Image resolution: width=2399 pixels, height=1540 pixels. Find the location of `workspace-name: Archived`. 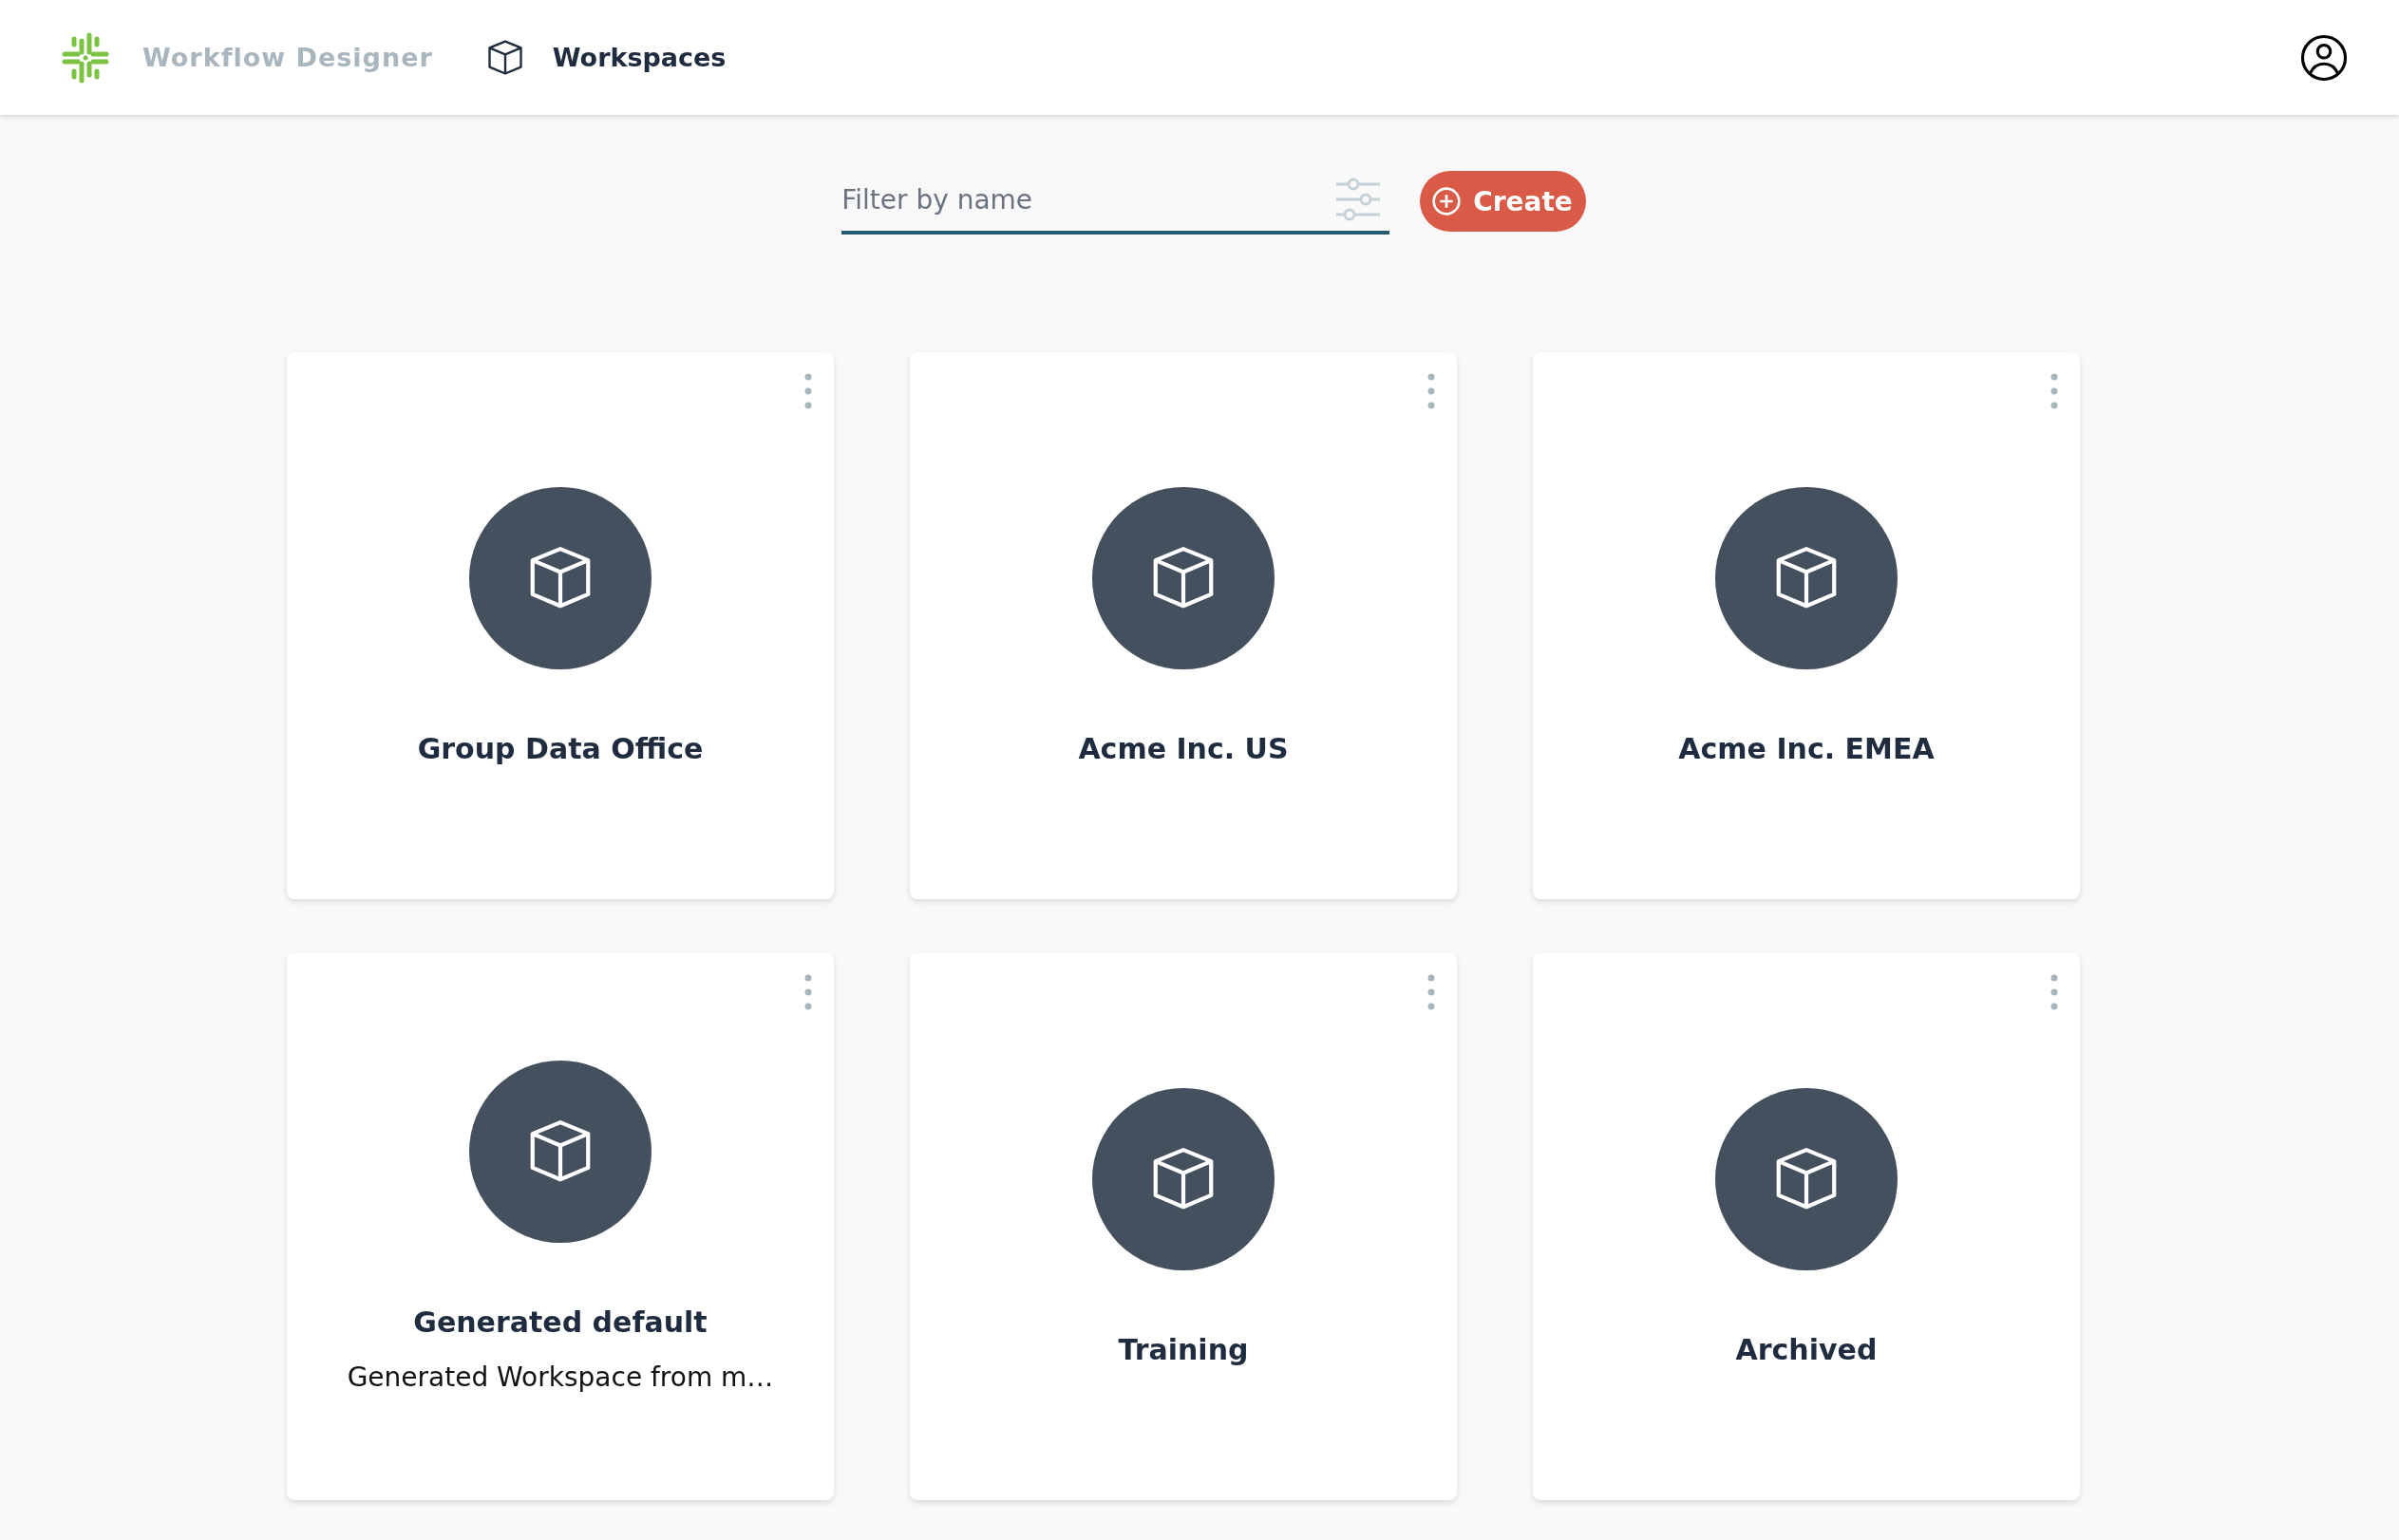

workspace-name: Archived is located at coordinates (1806, 1349).